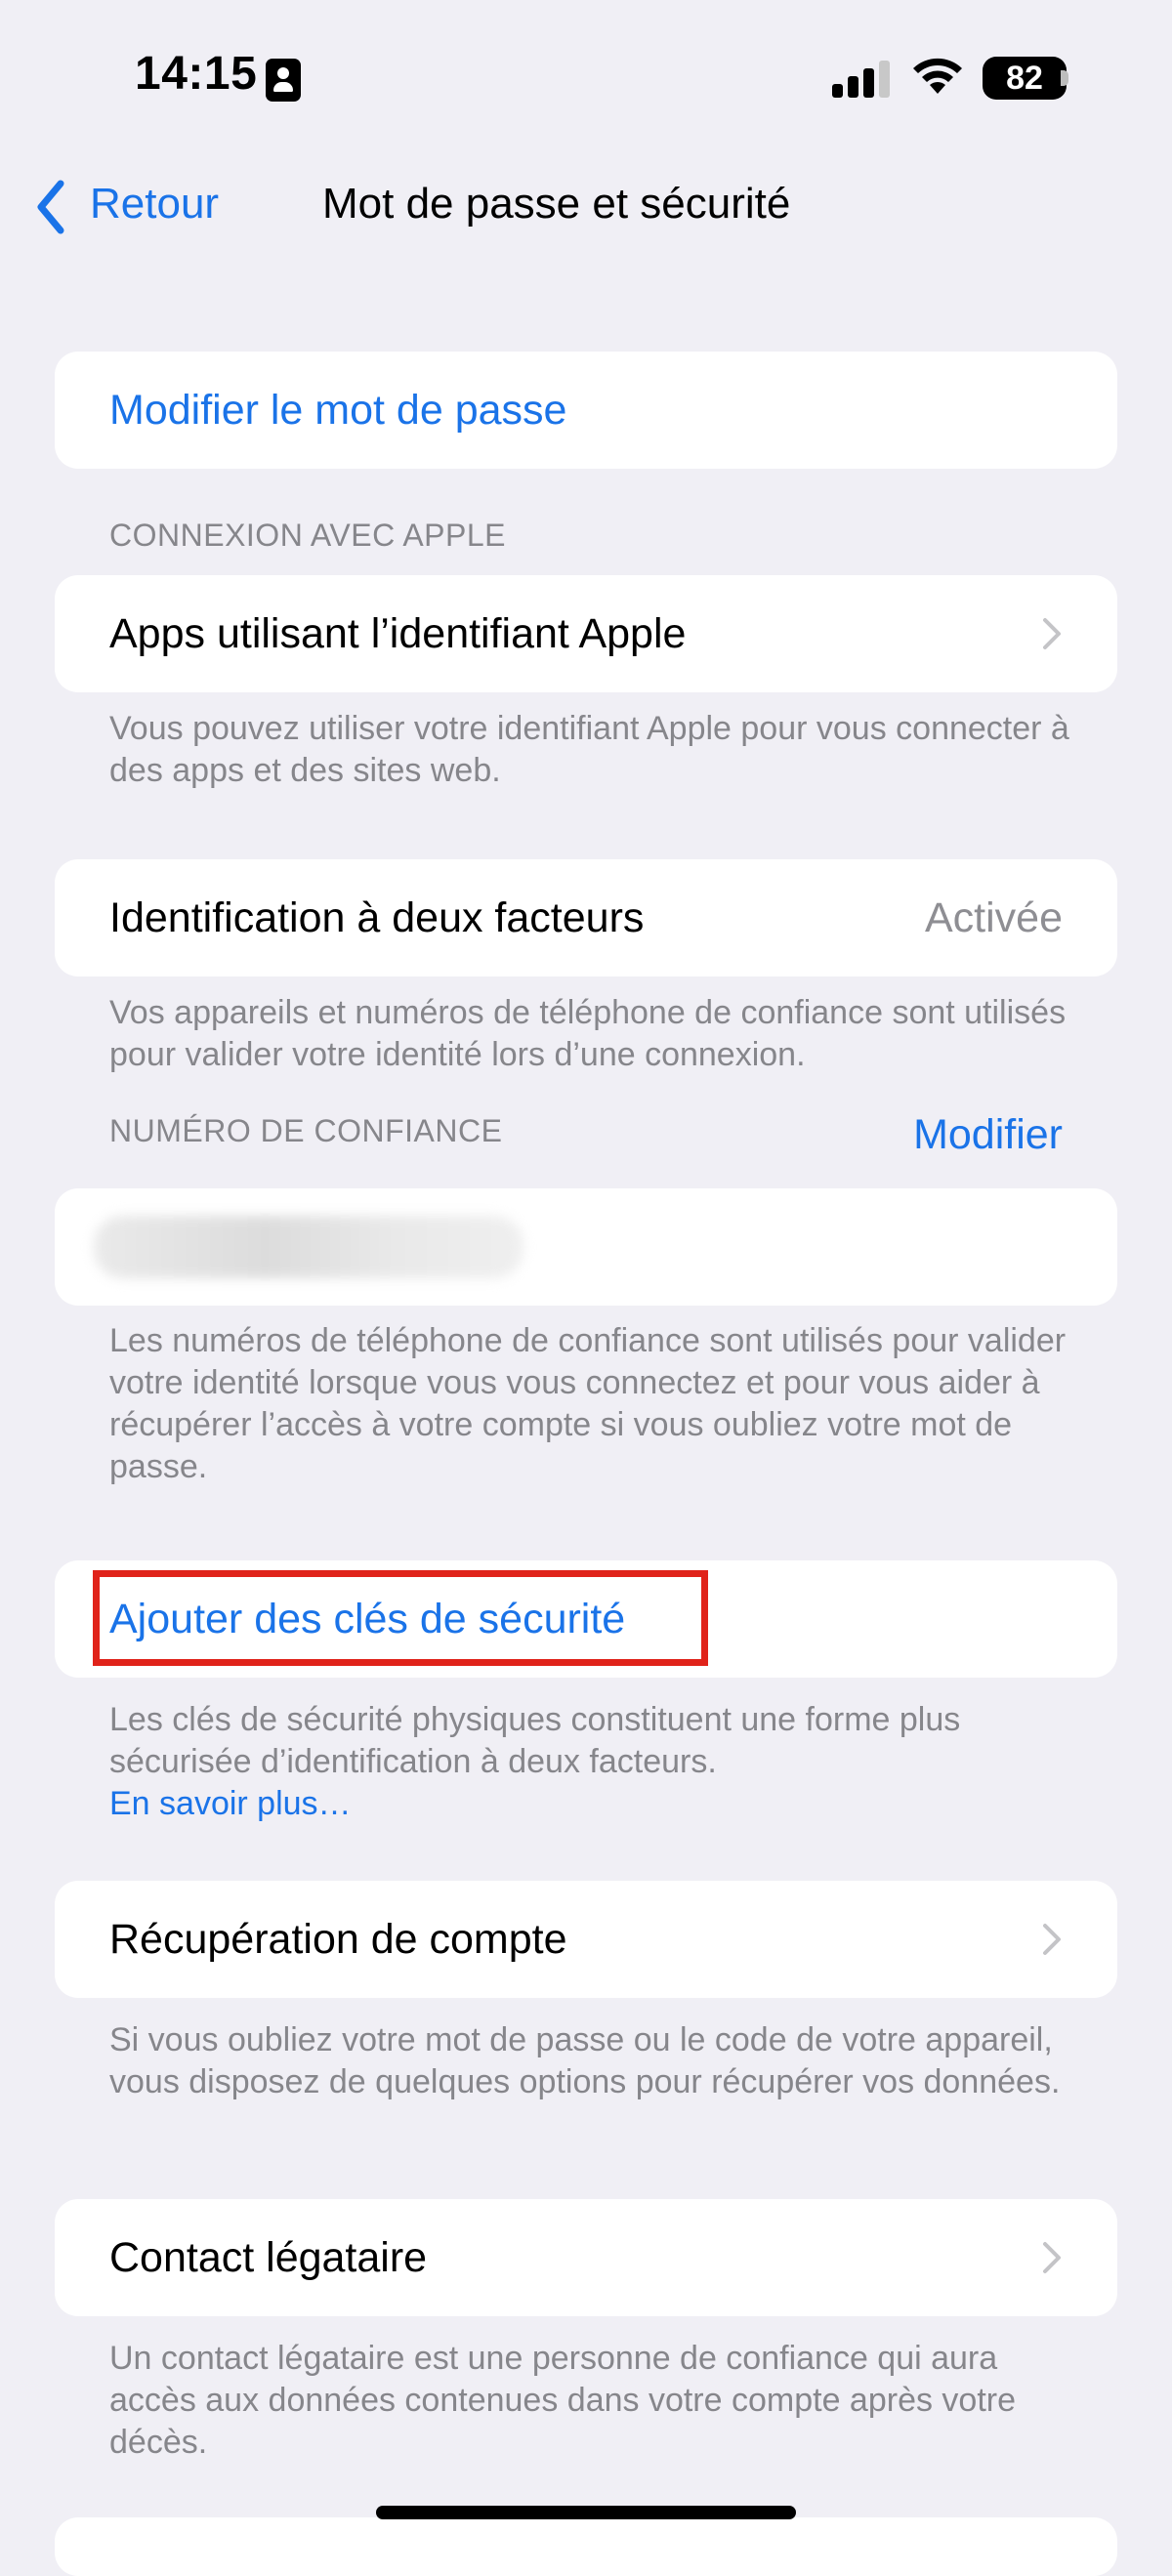 Image resolution: width=1172 pixels, height=2576 pixels. Describe the element at coordinates (586, 1247) in the screenshot. I see `trusted-number-cell` at that location.